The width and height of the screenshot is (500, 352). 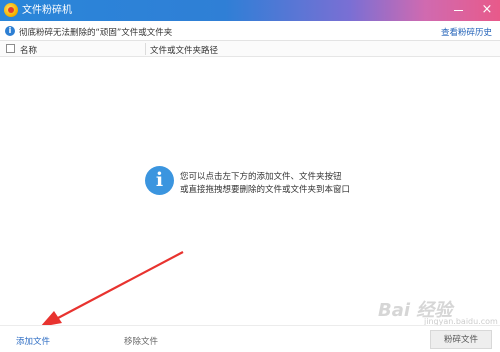 I want to click on minimize-icon, so click(x=458, y=10).